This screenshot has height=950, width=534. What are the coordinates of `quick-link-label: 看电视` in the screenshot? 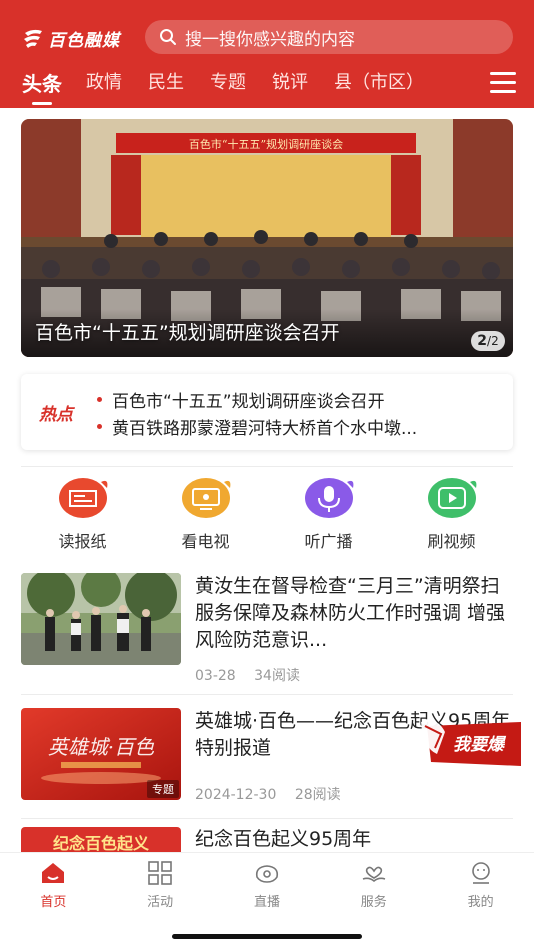 It's located at (205, 541).